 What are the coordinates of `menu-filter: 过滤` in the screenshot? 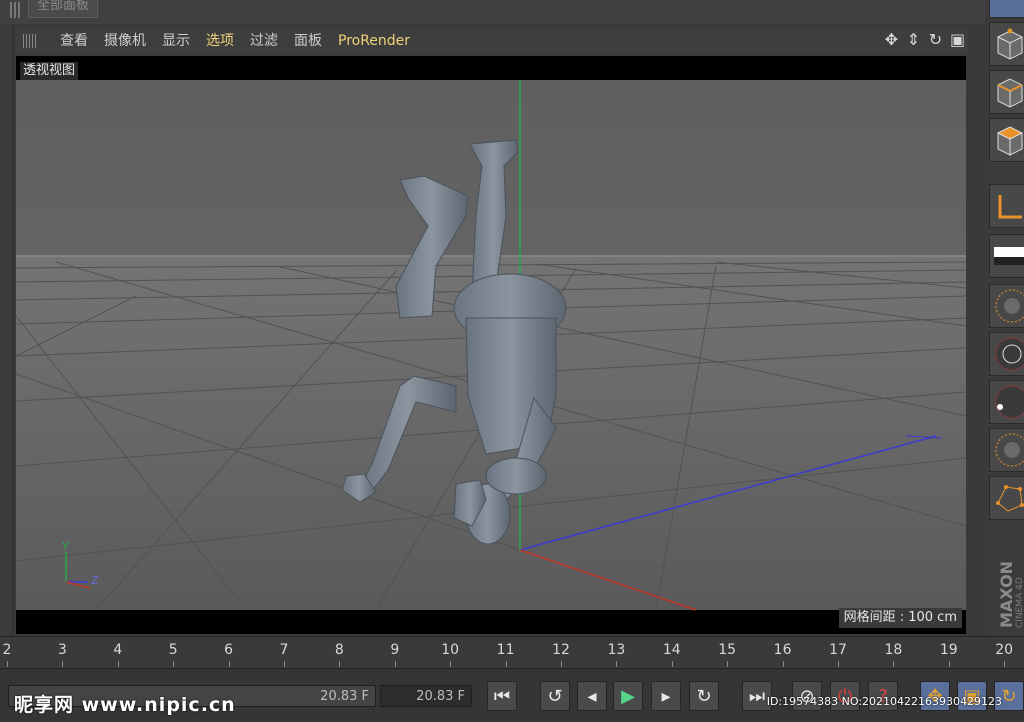 It's located at (264, 41).